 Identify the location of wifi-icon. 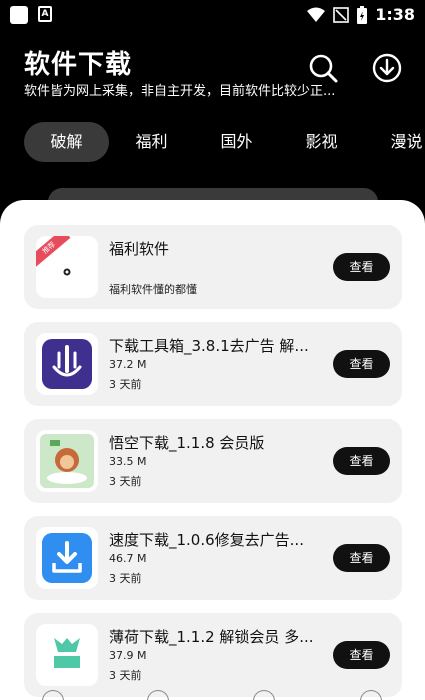
(316, 14).